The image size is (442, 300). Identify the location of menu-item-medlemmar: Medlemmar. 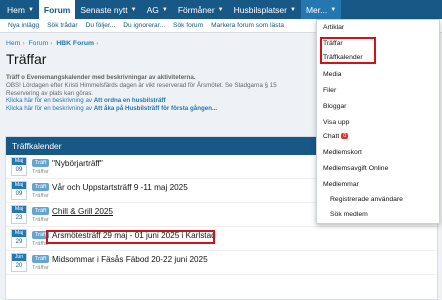
(341, 184).